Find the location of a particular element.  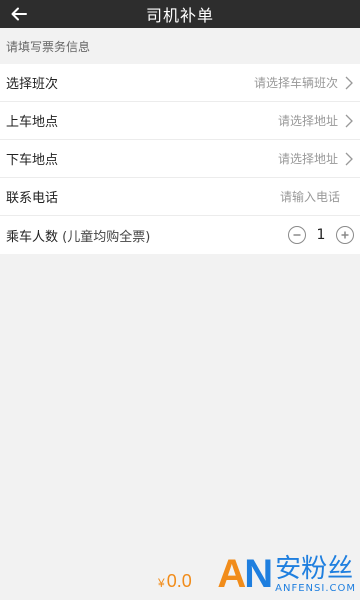

phone-row: 联系电话 is located at coordinates (180, 197).